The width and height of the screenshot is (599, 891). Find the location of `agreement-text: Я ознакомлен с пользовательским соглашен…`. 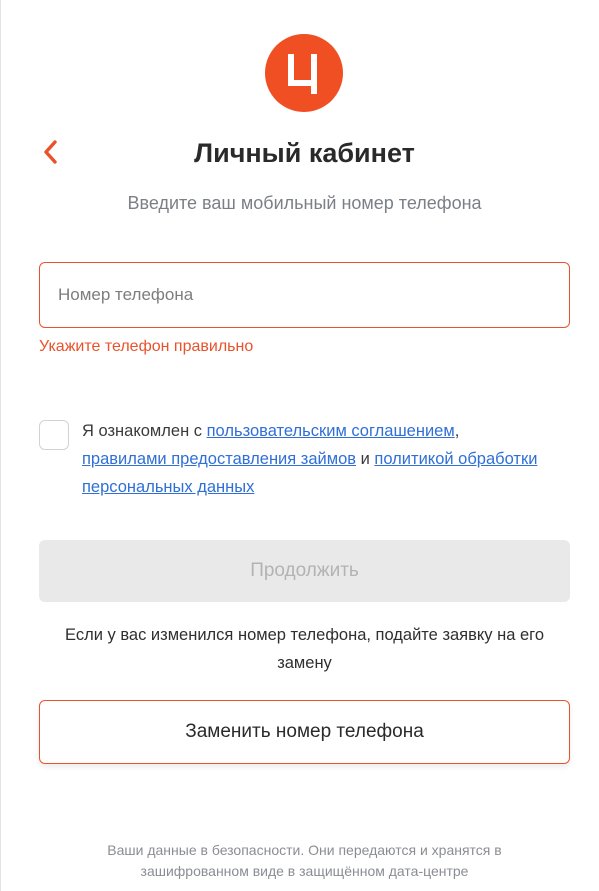

agreement-text: Я ознакомлен с пользовательским соглашен… is located at coordinates (329, 459).